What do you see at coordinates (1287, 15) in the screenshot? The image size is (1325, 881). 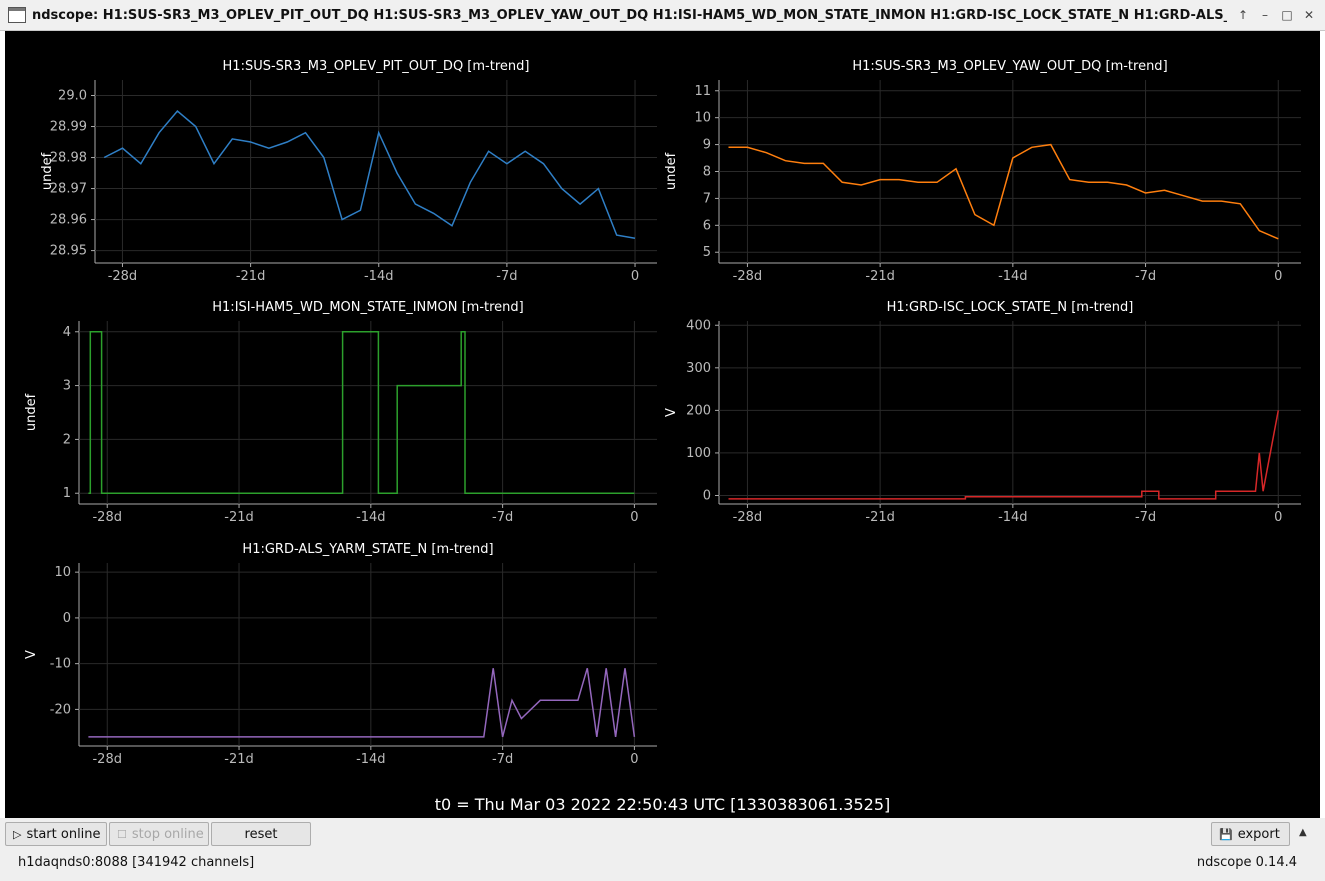 I see `maximize-button: □` at bounding box center [1287, 15].